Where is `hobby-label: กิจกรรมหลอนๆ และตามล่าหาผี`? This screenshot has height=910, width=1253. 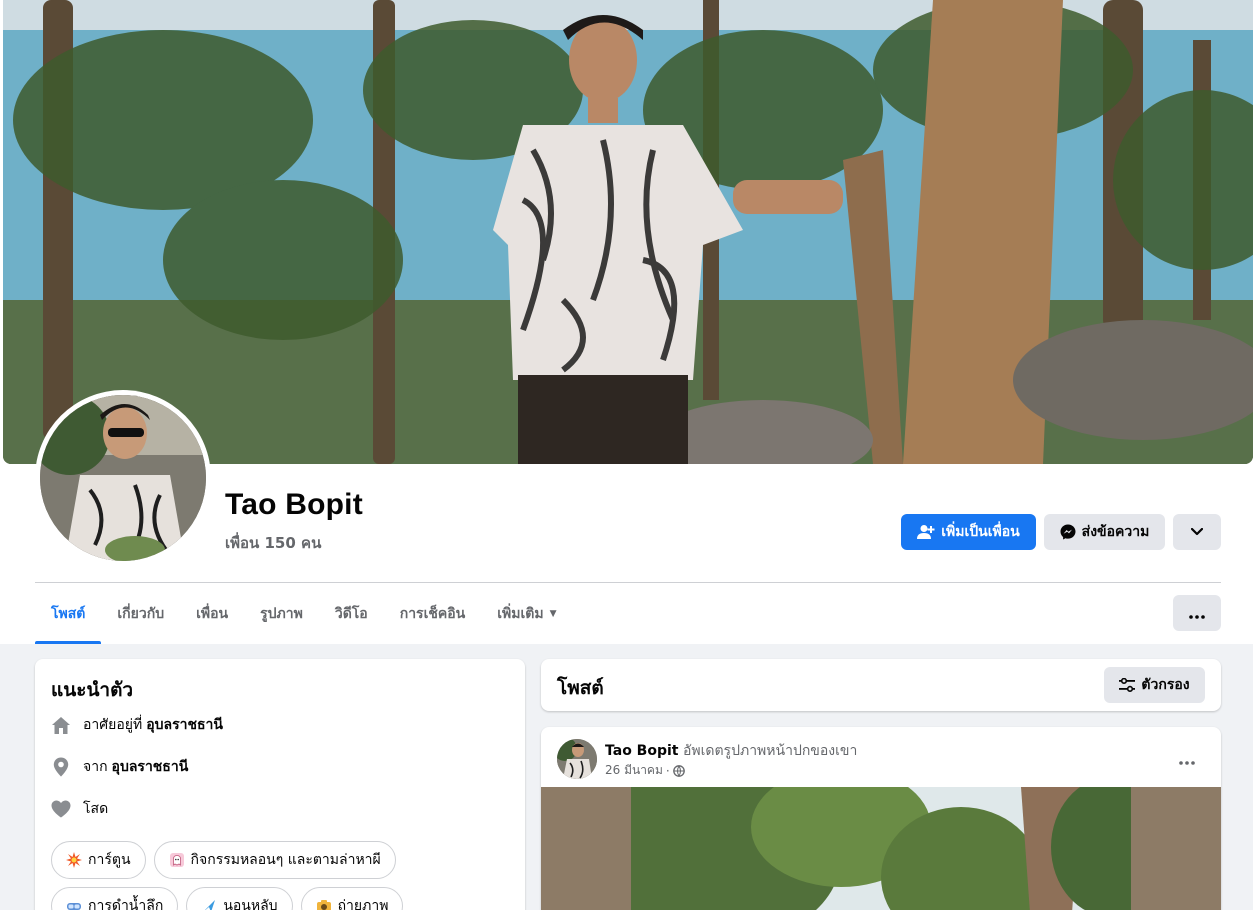 hobby-label: กิจกรรมหลอนๆ และตามล่าหาผี is located at coordinates (285, 860).